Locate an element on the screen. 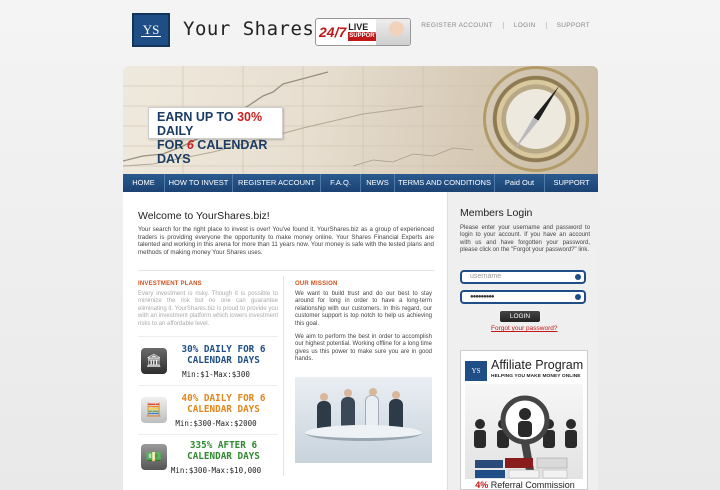 The height and width of the screenshot is (490, 720). username-input: username is located at coordinates (523, 277).